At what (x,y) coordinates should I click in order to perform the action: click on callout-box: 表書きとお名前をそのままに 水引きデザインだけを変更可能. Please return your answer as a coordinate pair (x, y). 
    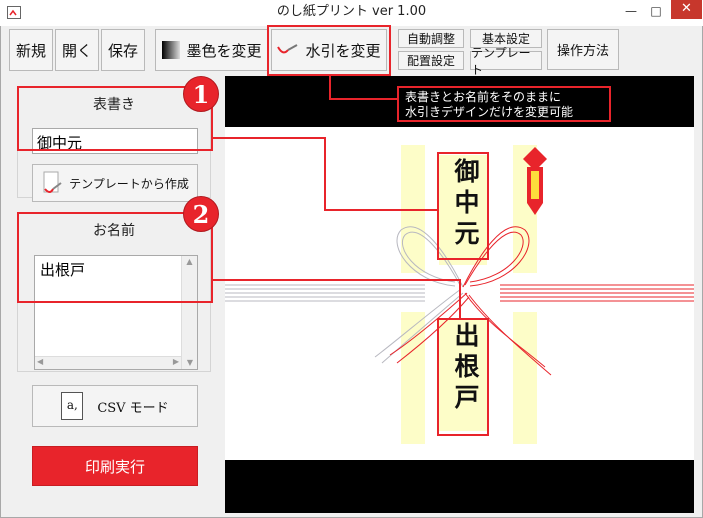
    Looking at the image, I should click on (504, 104).